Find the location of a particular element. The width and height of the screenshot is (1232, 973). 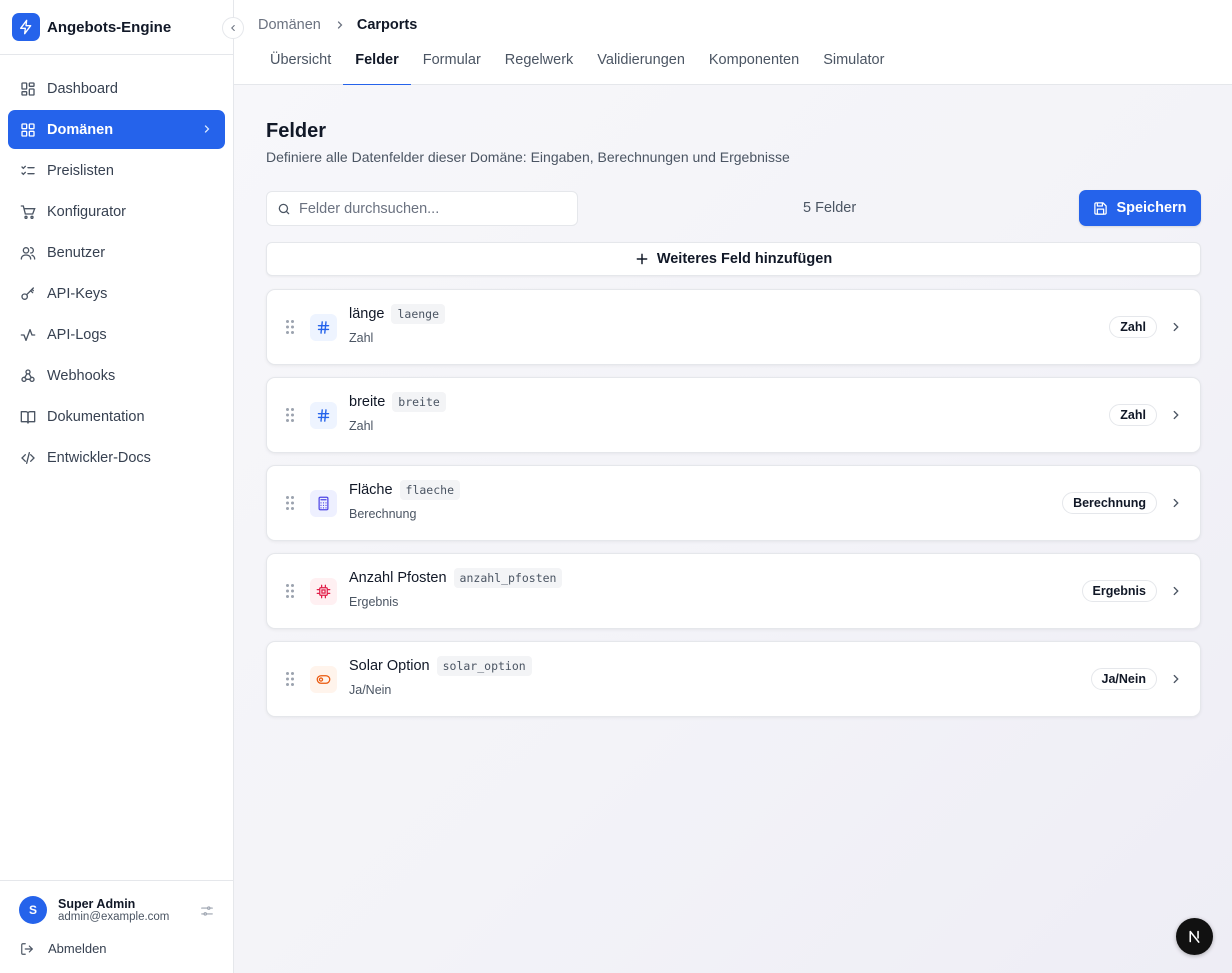

activity-icon is located at coordinates (28, 335).